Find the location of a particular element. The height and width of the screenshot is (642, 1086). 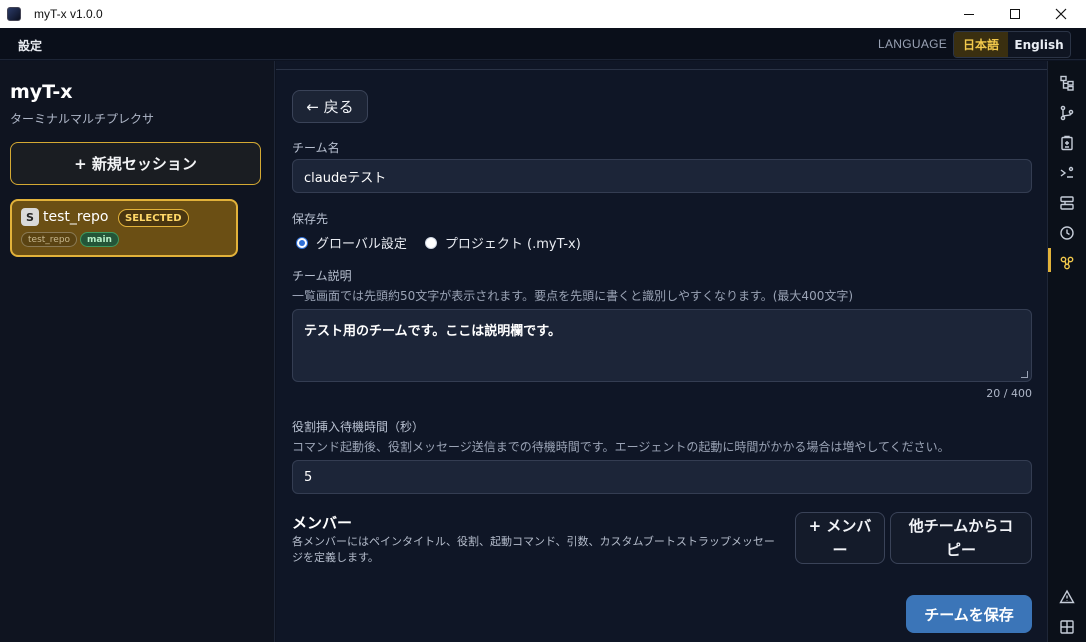

session-type-badge: S is located at coordinates (30, 217).